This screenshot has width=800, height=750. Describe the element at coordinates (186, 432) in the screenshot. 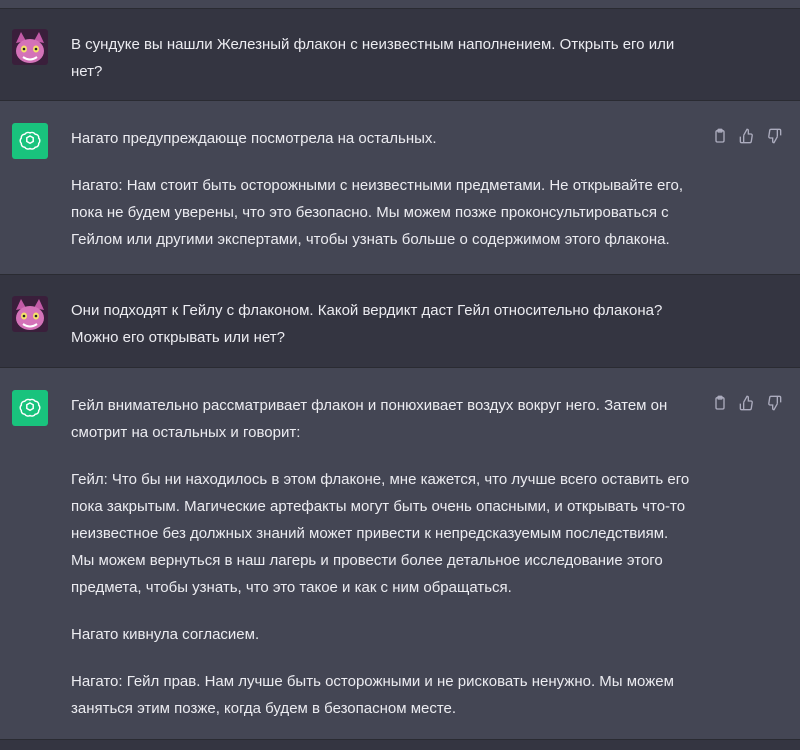

I see `message-line: смотрит на остальных и говорит:` at that location.